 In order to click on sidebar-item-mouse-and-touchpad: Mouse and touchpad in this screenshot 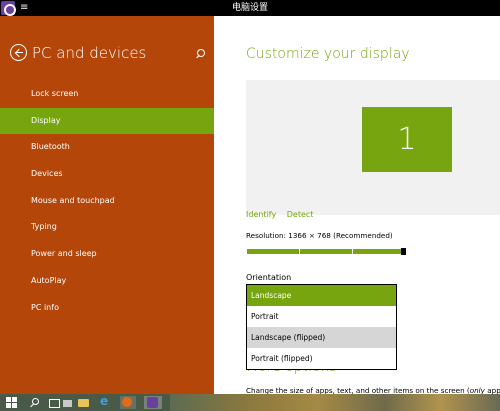, I will do `click(107, 201)`.